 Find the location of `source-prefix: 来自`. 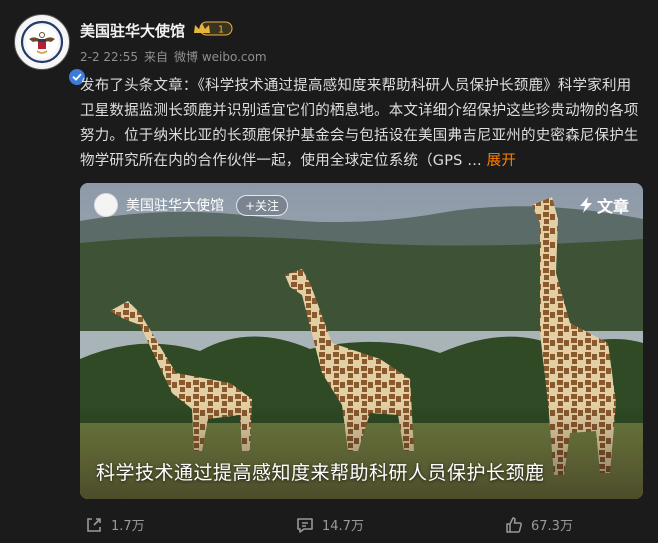

source-prefix: 来自 is located at coordinates (156, 57).